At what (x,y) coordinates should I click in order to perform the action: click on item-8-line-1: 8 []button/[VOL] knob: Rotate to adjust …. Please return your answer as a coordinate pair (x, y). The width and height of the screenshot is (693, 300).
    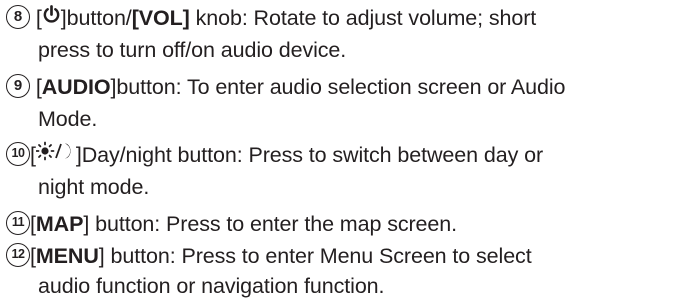
    Looking at the image, I should click on (271, 18).